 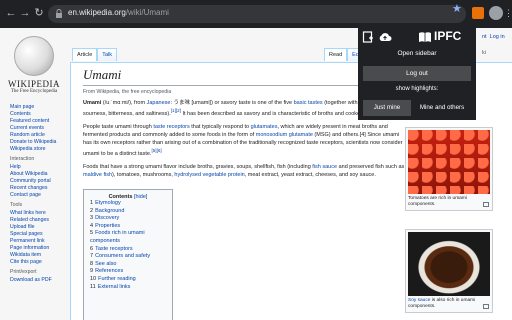 I want to click on page-tagline: From Wikipedia, the free encyclopedia, so click(x=127, y=92).